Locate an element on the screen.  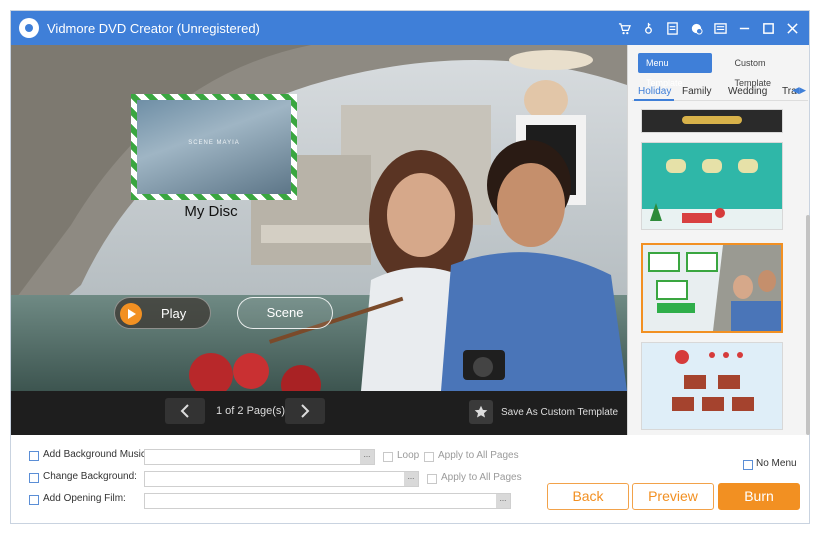
prev-page-button is located at coordinates (185, 411).